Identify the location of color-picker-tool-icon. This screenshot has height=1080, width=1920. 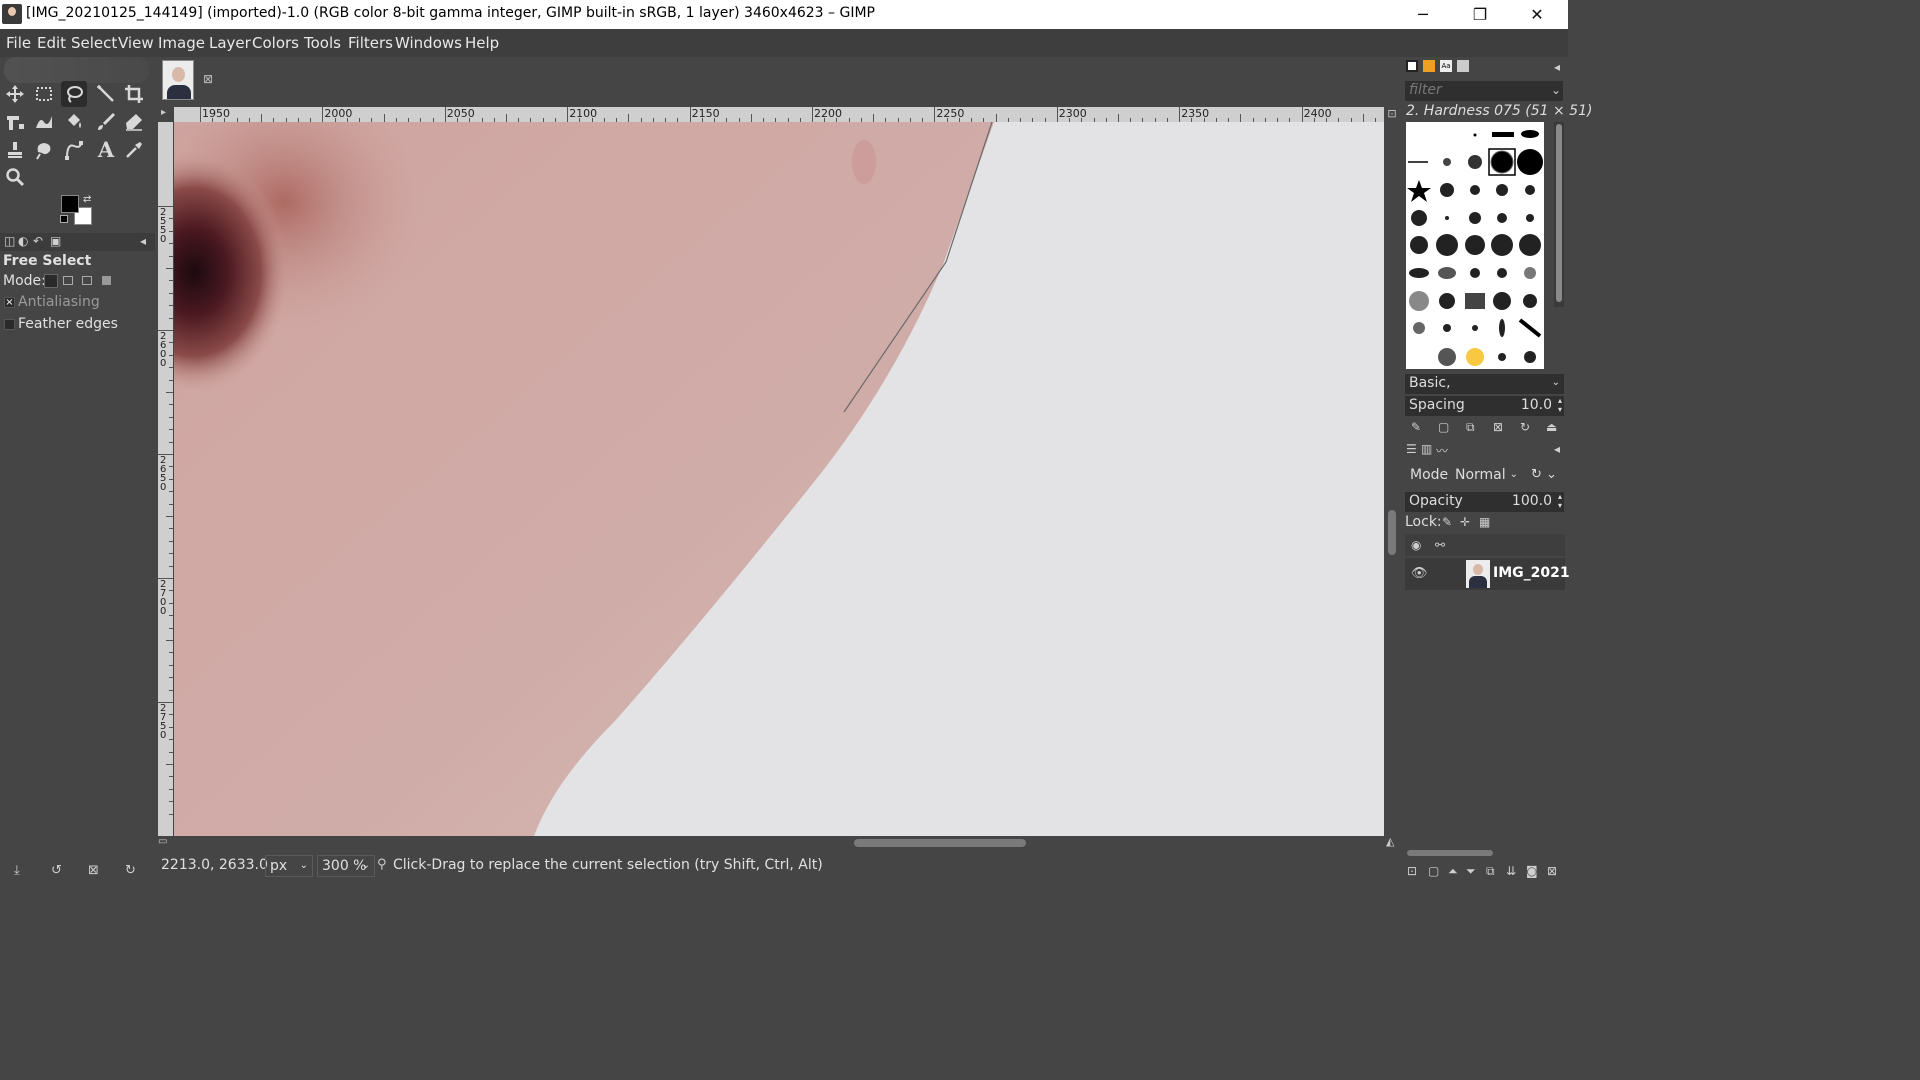
(134, 150).